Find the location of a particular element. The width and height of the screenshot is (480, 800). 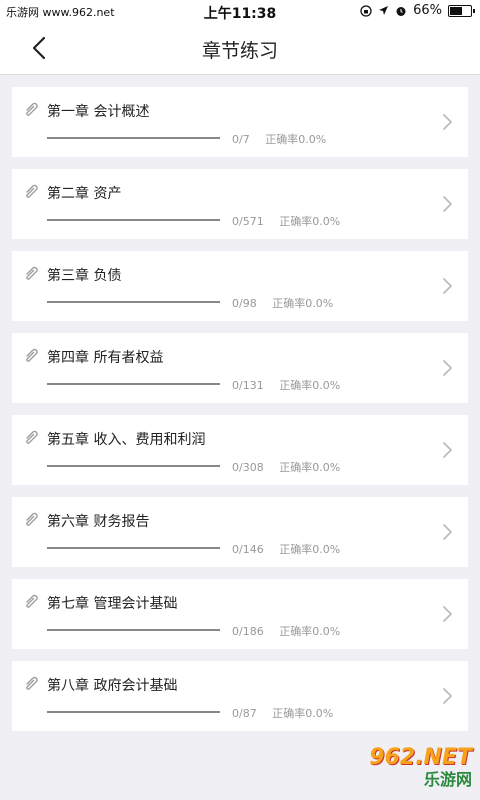

watermark-logo: 962.NET 乐游网 is located at coordinates (408, 770).